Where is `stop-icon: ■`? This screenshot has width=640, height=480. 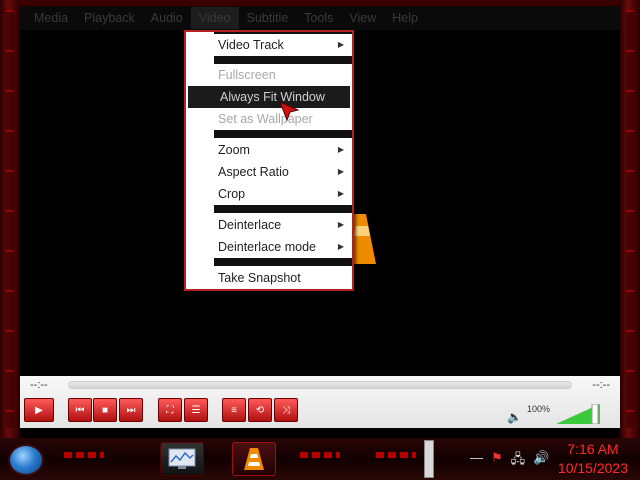
stop-icon: ■ is located at coordinates (105, 410).